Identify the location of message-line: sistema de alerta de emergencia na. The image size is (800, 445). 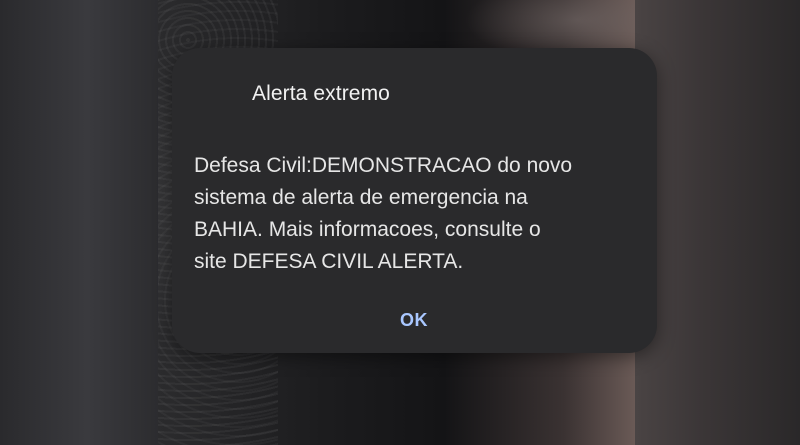
(361, 197).